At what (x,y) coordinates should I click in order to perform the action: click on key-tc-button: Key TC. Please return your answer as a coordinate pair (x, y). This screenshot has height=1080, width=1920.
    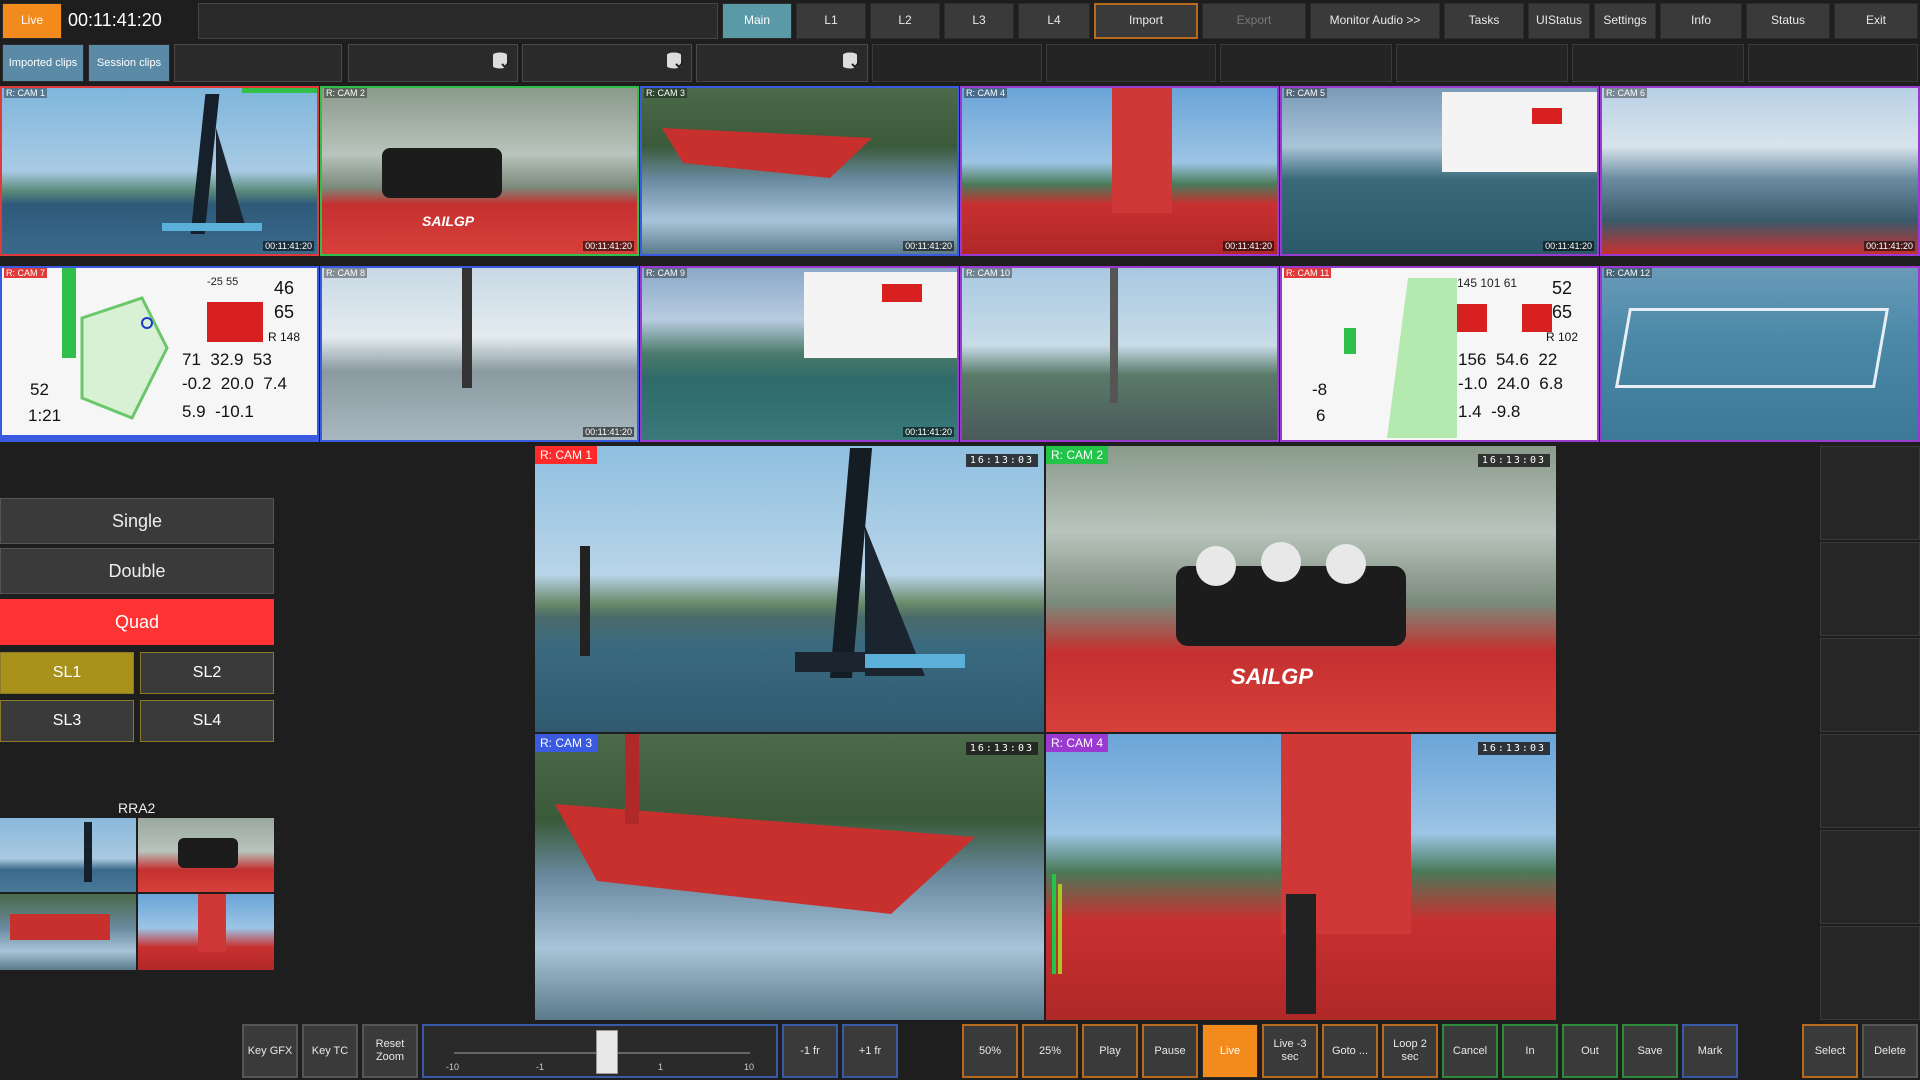
    Looking at the image, I should click on (330, 1051).